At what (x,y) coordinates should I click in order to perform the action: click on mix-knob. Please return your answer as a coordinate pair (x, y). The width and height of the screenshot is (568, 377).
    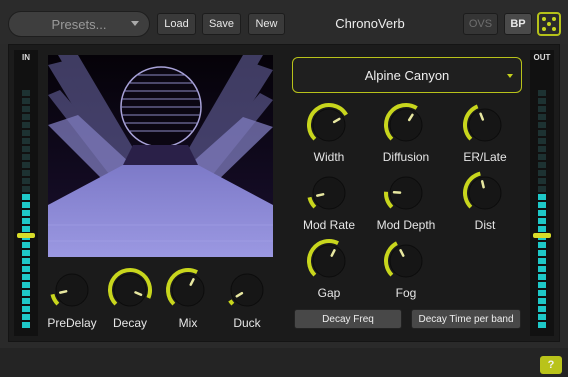
    Looking at the image, I should click on (188, 290).